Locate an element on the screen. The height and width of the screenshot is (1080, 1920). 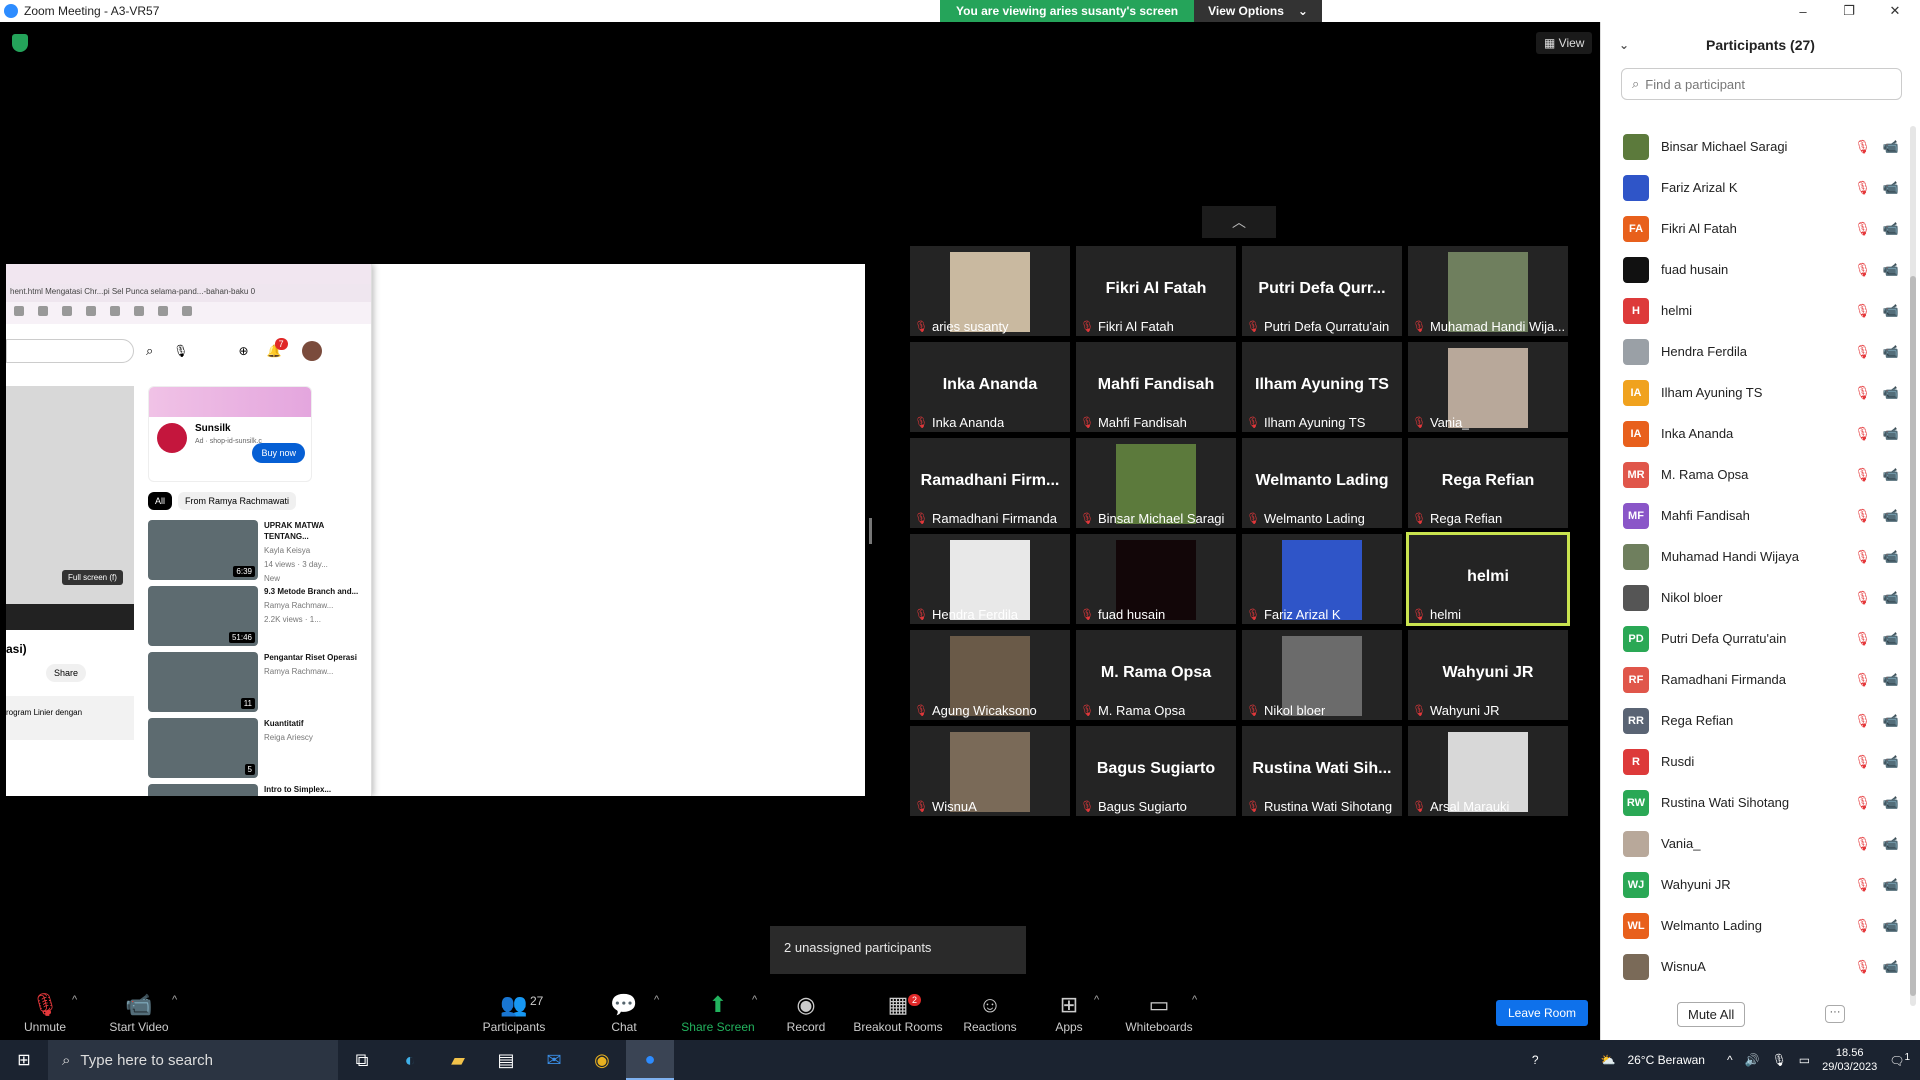
network-icon: ▭ is located at coordinates (1804, 1060).